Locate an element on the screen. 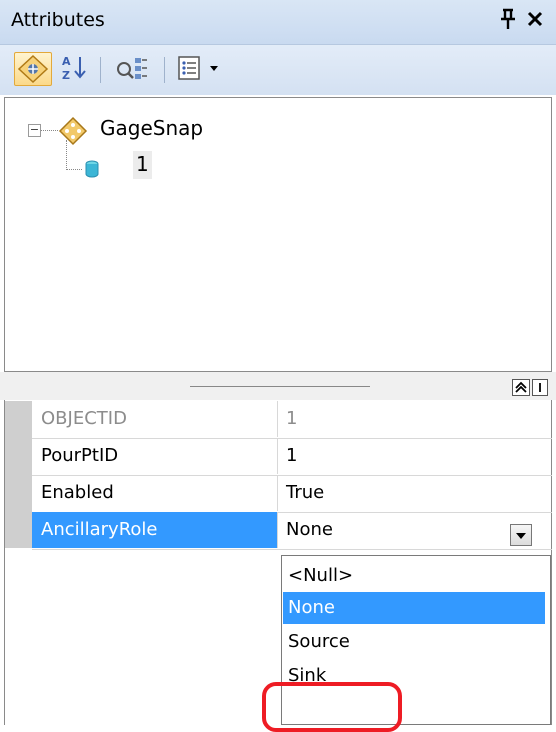  layer-gagesnap: GageSnap is located at coordinates (151, 128).